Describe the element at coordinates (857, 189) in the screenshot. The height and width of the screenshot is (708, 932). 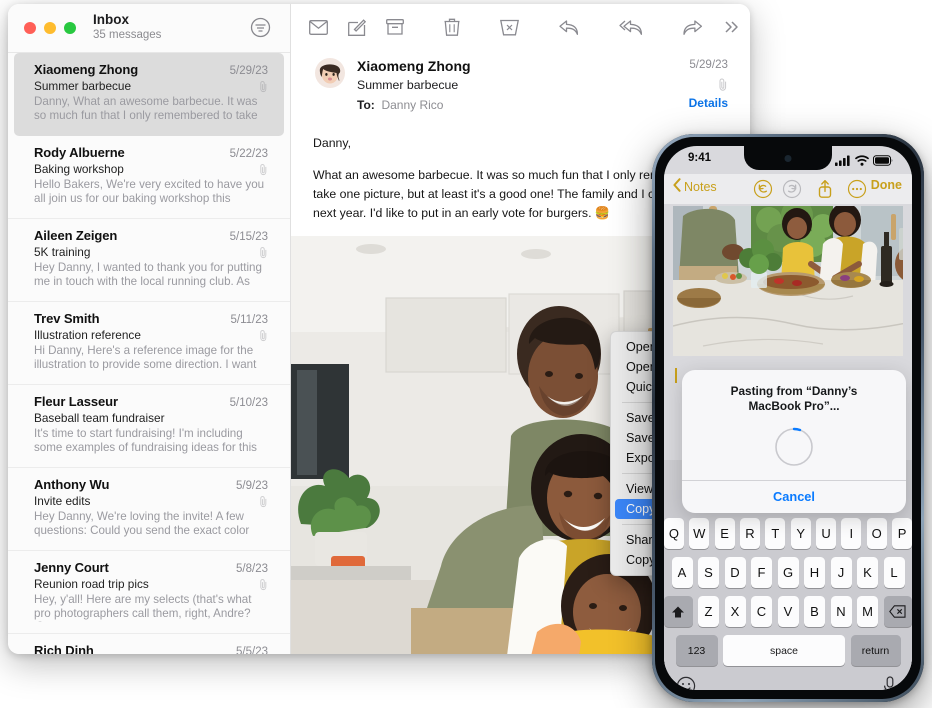
I see `more-circle-icon` at that location.